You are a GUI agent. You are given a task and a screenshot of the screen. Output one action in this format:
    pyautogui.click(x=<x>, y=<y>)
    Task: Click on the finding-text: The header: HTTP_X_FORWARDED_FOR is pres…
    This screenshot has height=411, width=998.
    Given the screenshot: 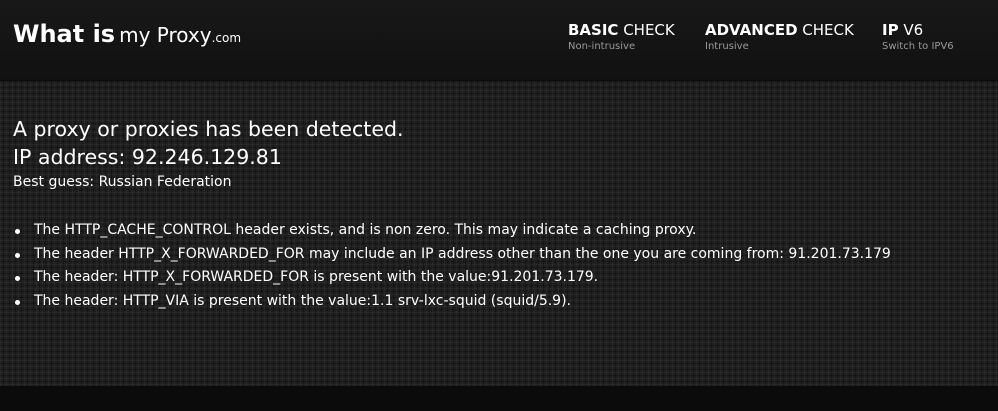 What is the action you would take?
    pyautogui.click(x=316, y=277)
    